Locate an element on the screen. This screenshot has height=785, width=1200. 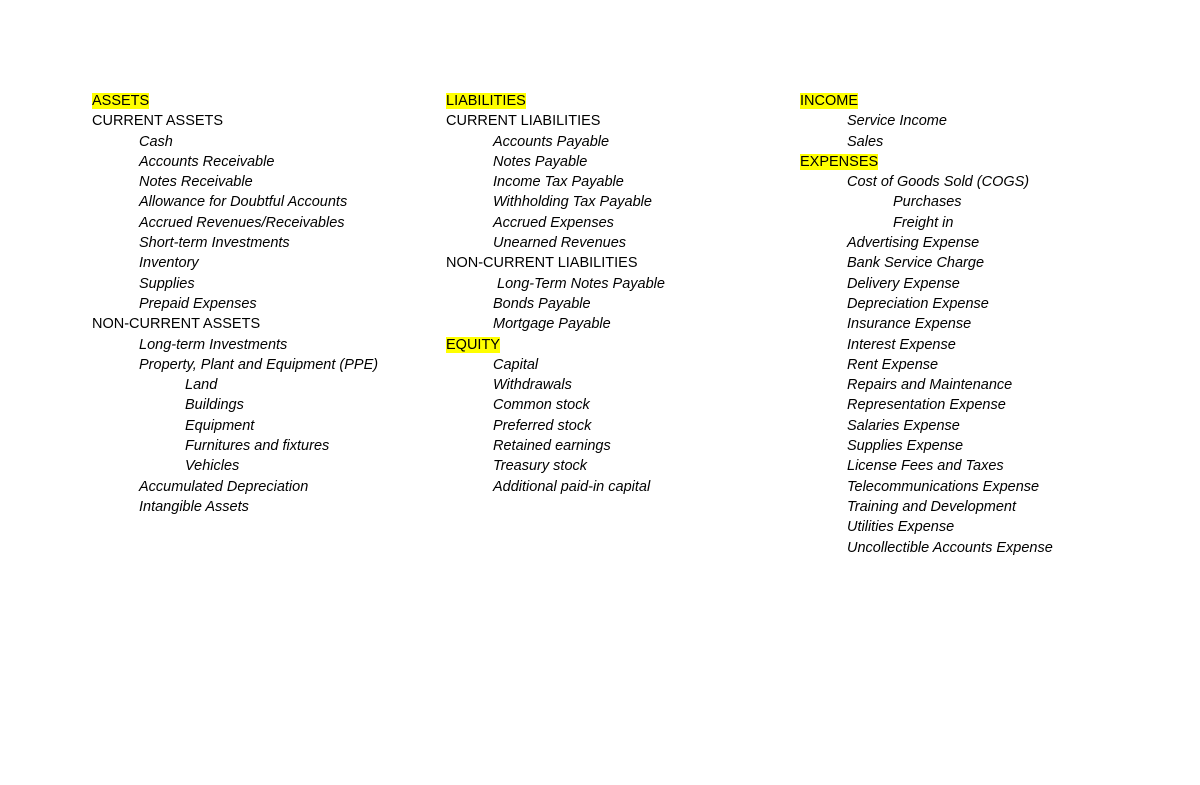
line-text: Inventory is located at coordinates (169, 263).